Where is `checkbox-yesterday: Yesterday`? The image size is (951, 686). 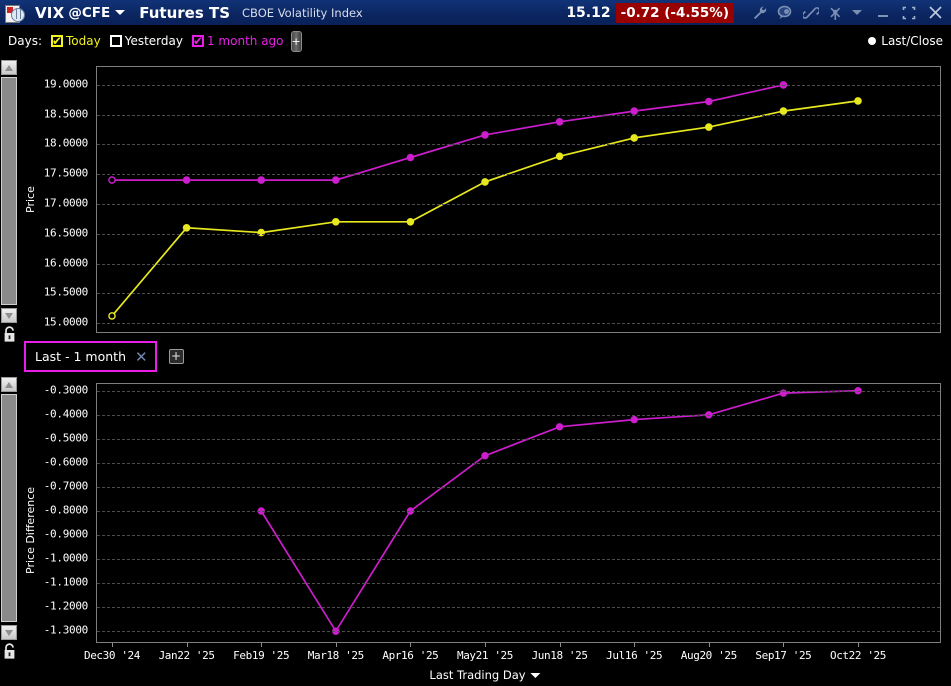 checkbox-yesterday: Yesterday is located at coordinates (146, 41).